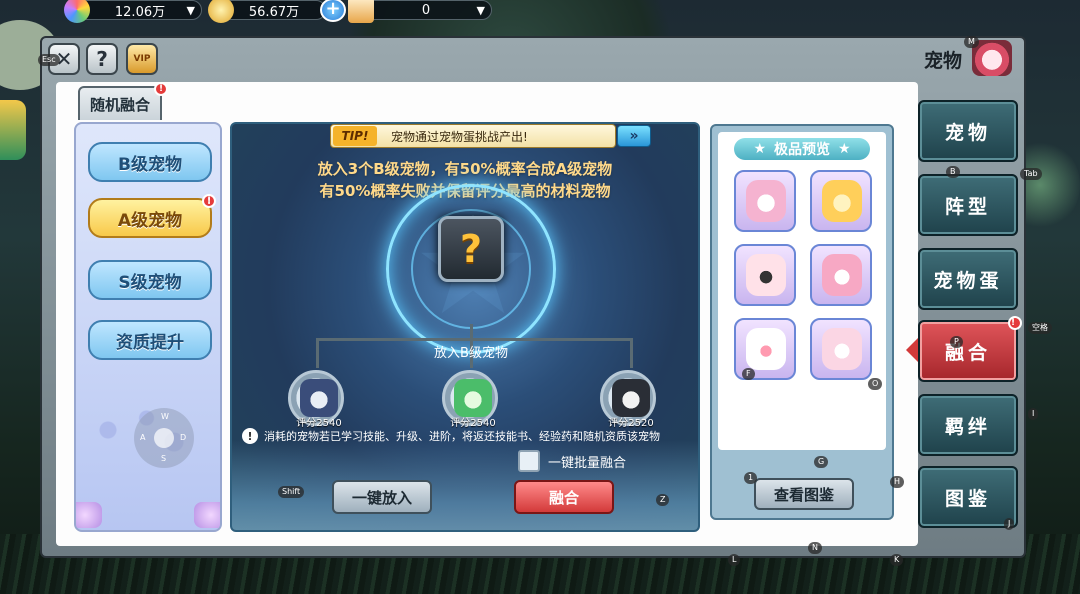 This screenshot has height=594, width=1080. What do you see at coordinates (766, 349) in the screenshot?
I see `bunny-pet-icon` at bounding box center [766, 349].